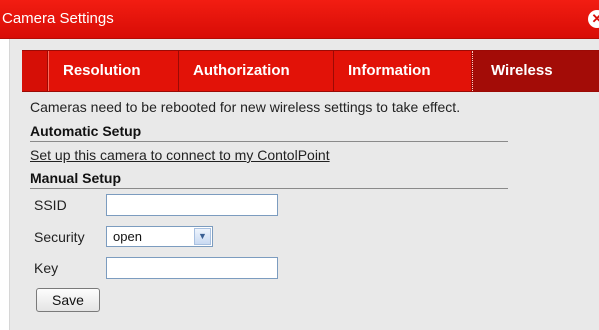  Describe the element at coordinates (192, 268) in the screenshot. I see `key-input` at that location.